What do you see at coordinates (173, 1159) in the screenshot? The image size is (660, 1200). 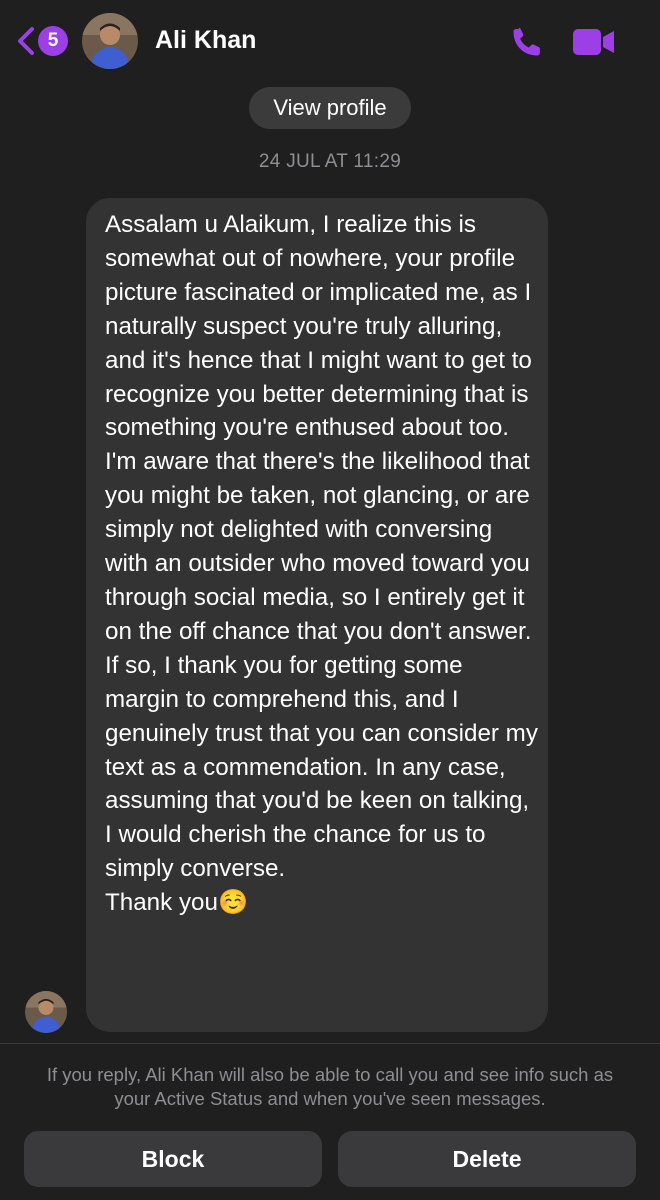 I see `block-button: Block` at bounding box center [173, 1159].